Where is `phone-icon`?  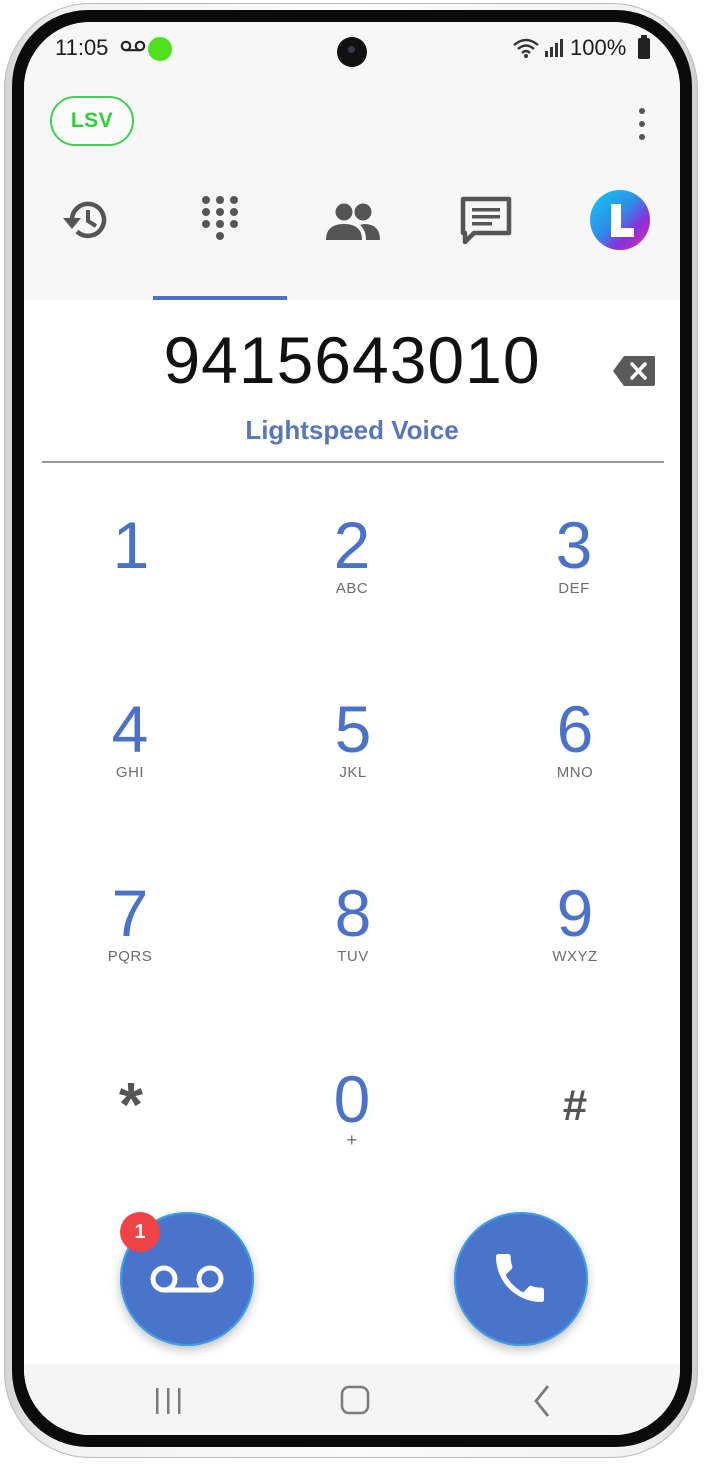 phone-icon is located at coordinates (520, 1278).